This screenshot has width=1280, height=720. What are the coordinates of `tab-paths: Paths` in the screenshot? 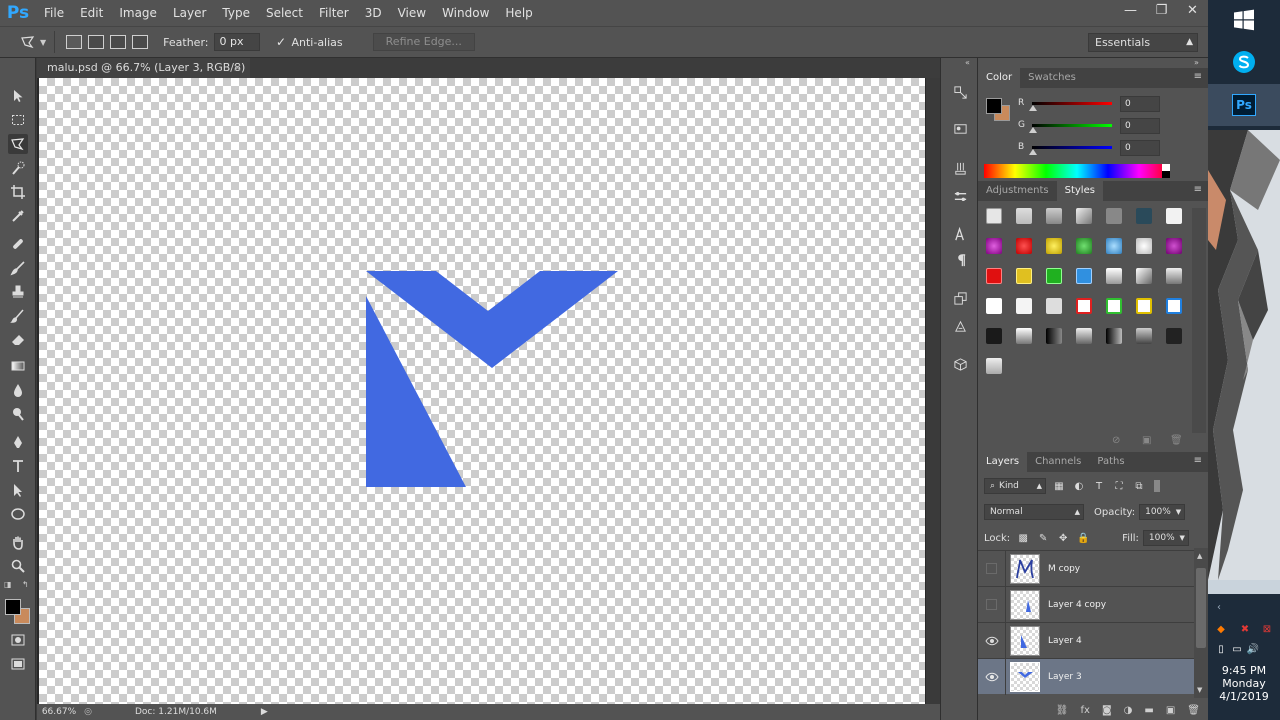 It's located at (1110, 462).